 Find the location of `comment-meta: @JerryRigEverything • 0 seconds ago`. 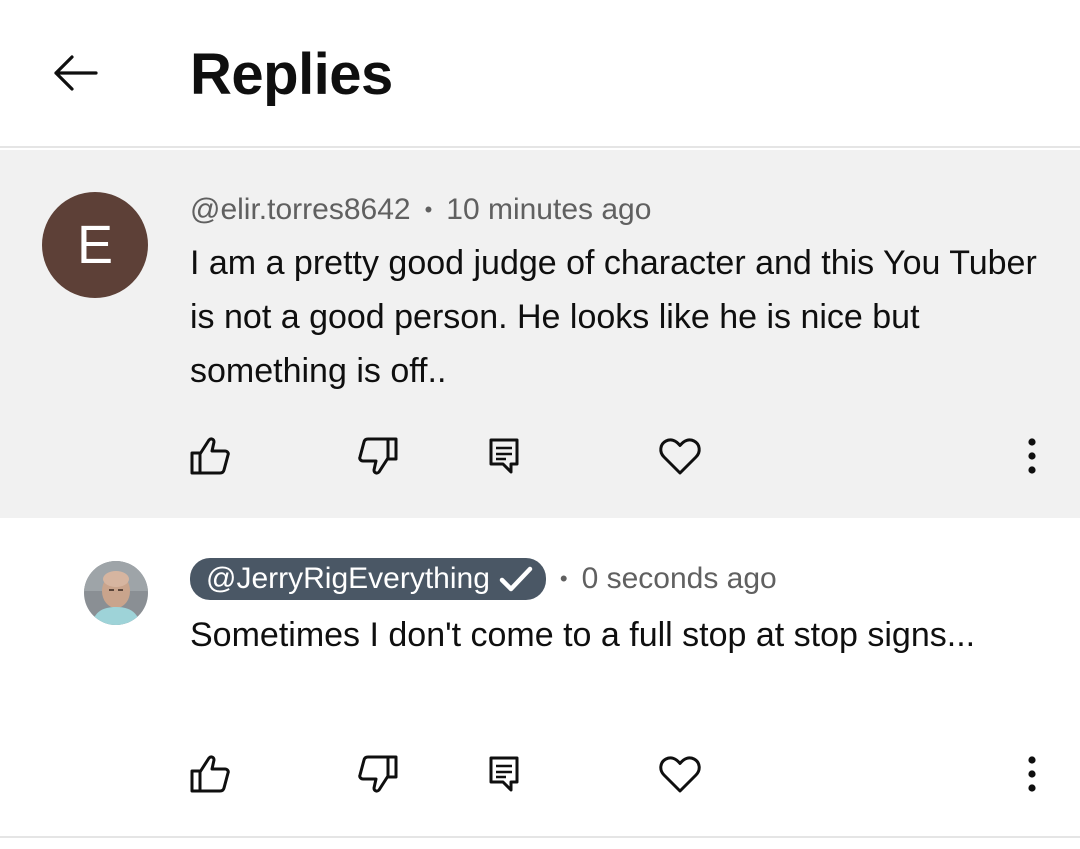

comment-meta: @JerryRigEverything • 0 seconds ago is located at coordinates (483, 579).